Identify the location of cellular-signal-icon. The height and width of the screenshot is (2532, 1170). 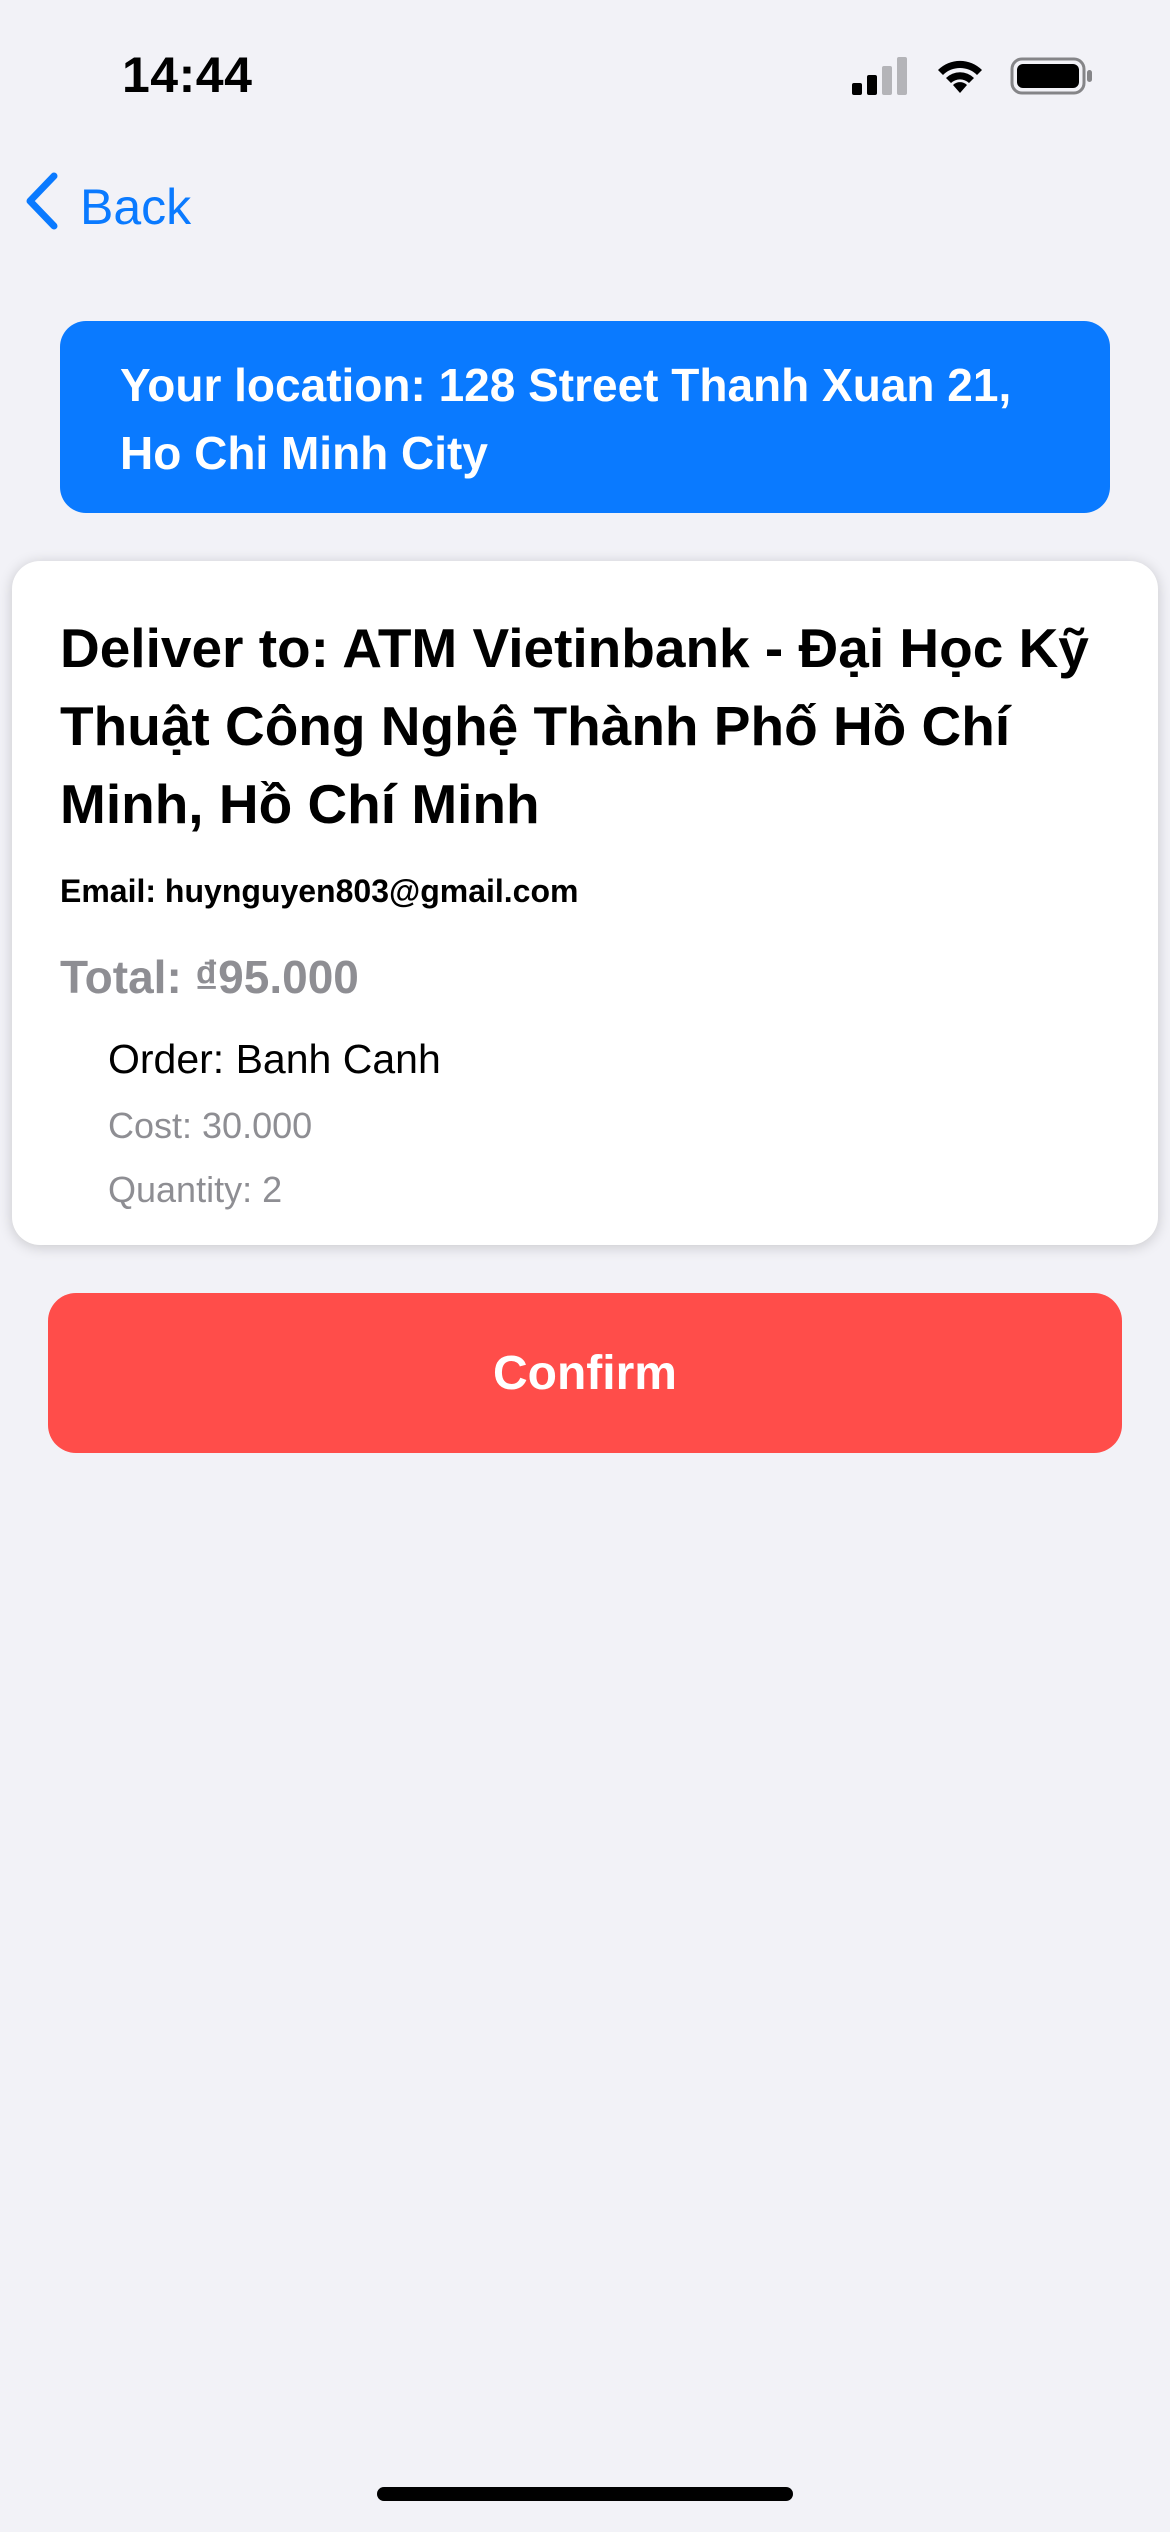
(881, 78).